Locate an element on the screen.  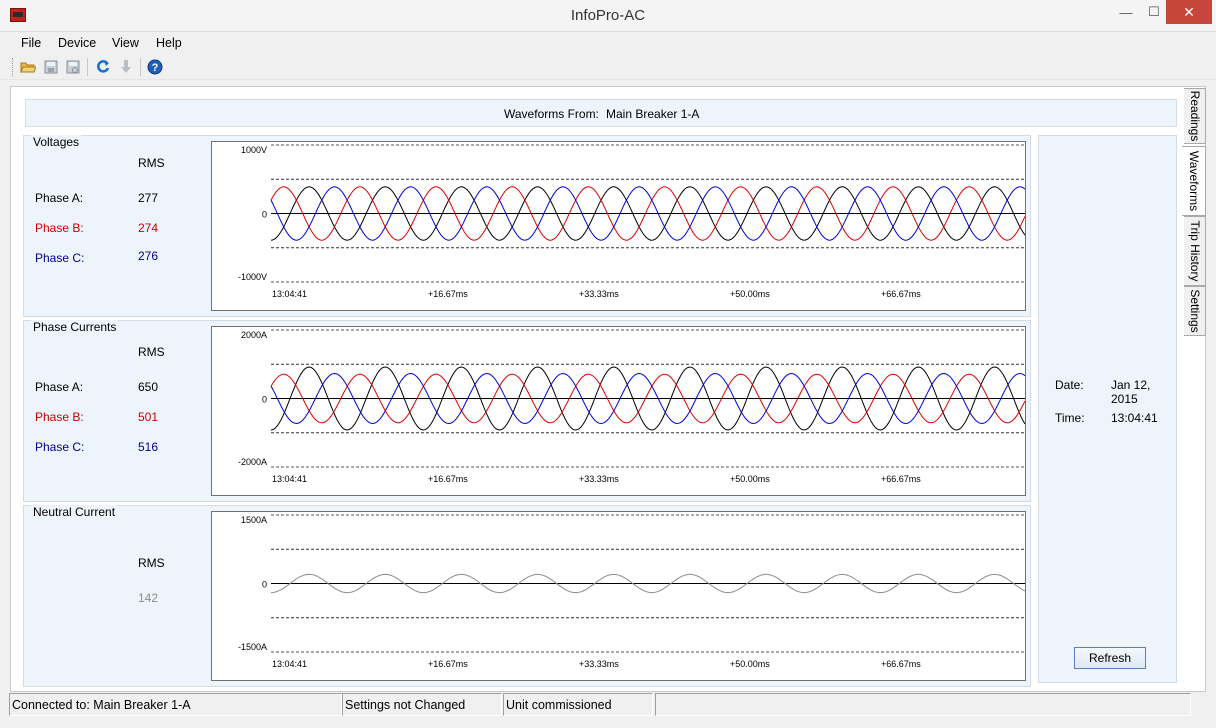
help-icon: ? is located at coordinates (155, 67).